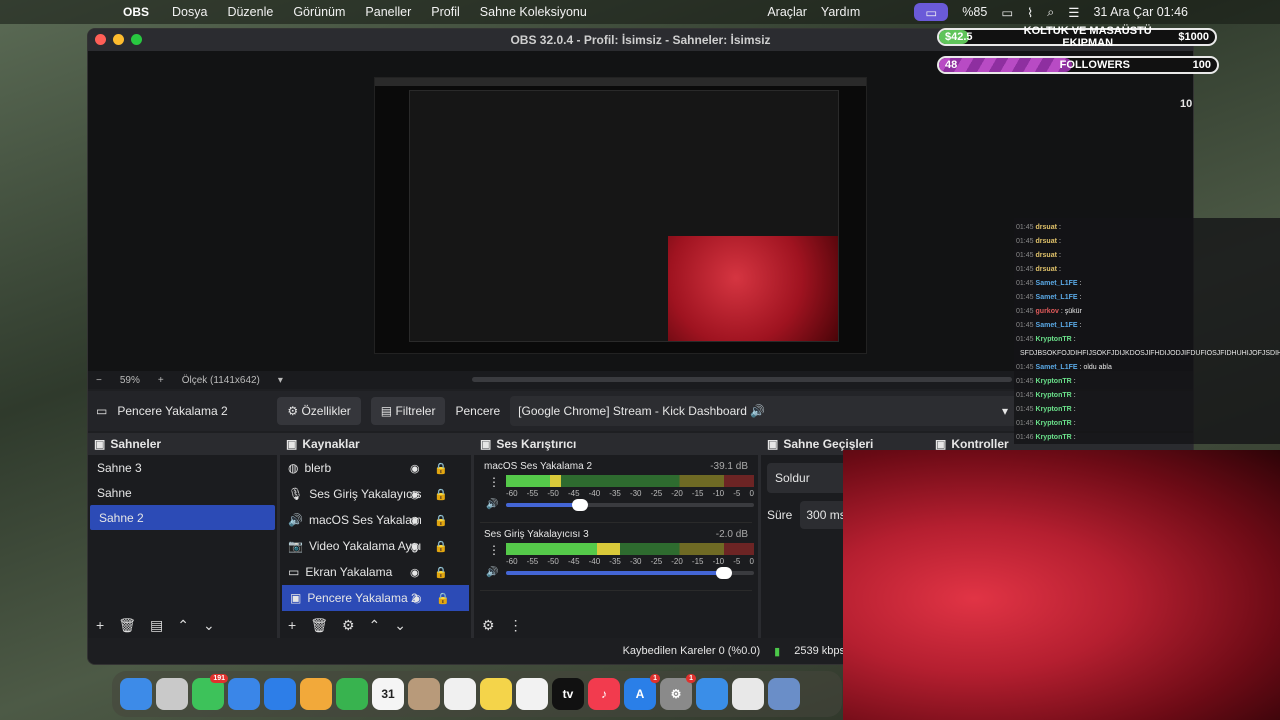 The height and width of the screenshot is (720, 1280). I want to click on scene-filters-button: ▤, so click(156, 625).